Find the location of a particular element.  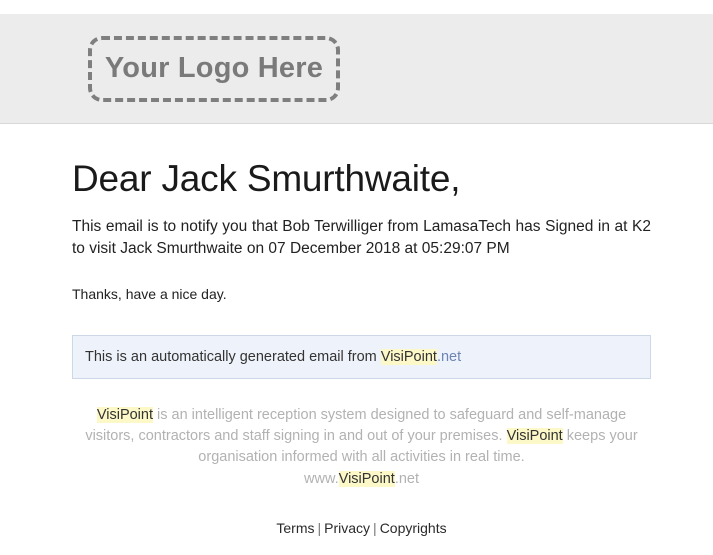

logo-placeholder: Your Logo Here is located at coordinates (214, 68).